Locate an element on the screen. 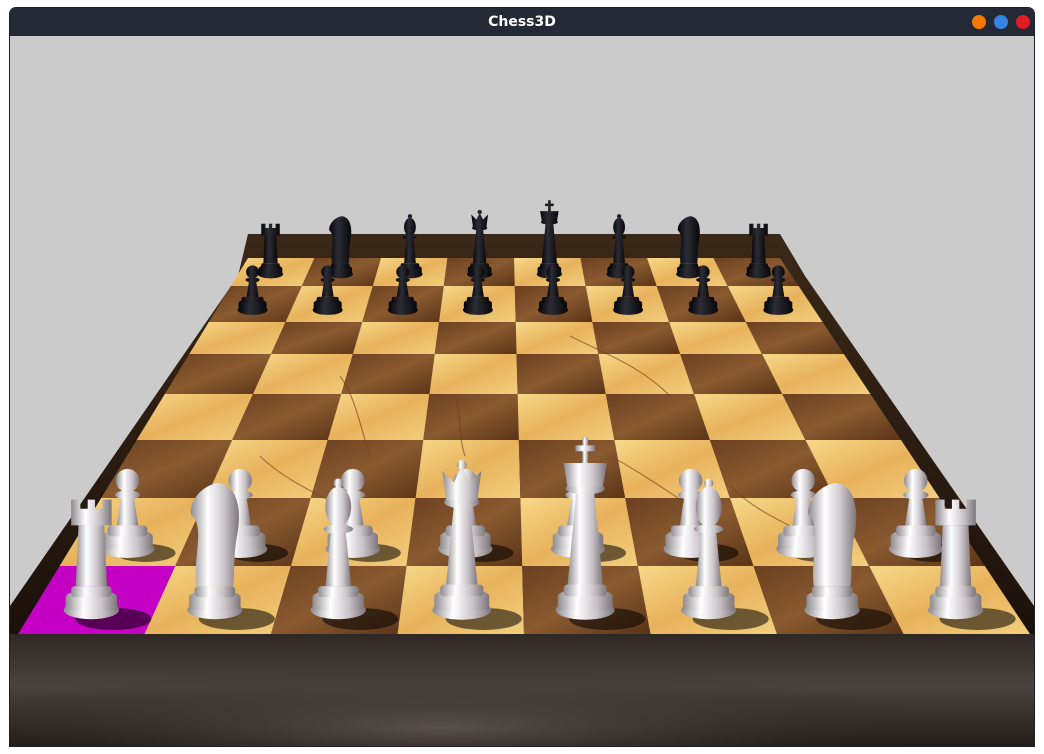 Image resolution: width=1044 pixels, height=754 pixels. window-title: Chess3D is located at coordinates (522, 22).